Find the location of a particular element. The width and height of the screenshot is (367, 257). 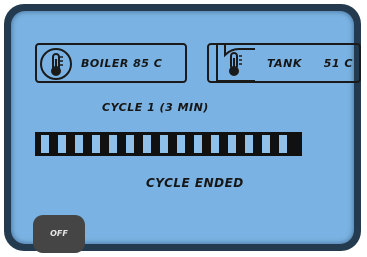

boiler-label: BOILER 85 C is located at coordinates (122, 63).